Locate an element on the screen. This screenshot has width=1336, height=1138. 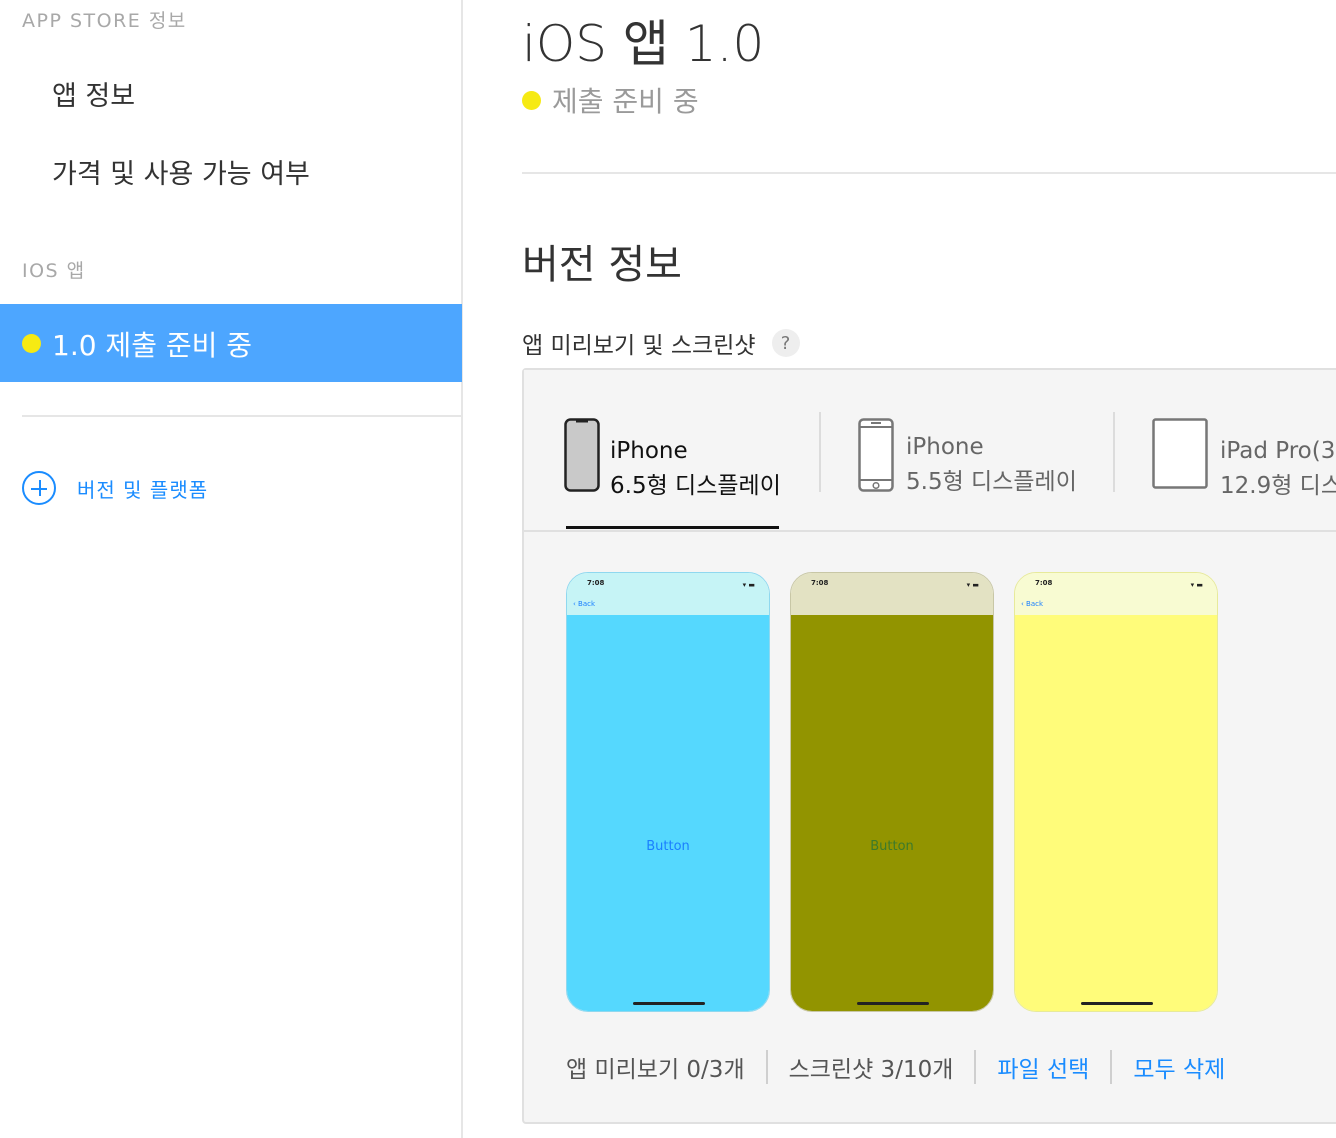
sidebar-item-version-1-0: 1.0 제출 준비 중 is located at coordinates (231, 343).